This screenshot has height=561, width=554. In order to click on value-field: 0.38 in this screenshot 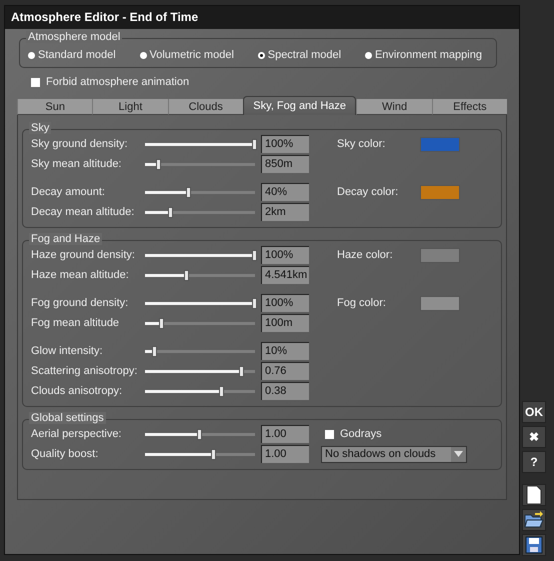, I will do `click(285, 391)`.